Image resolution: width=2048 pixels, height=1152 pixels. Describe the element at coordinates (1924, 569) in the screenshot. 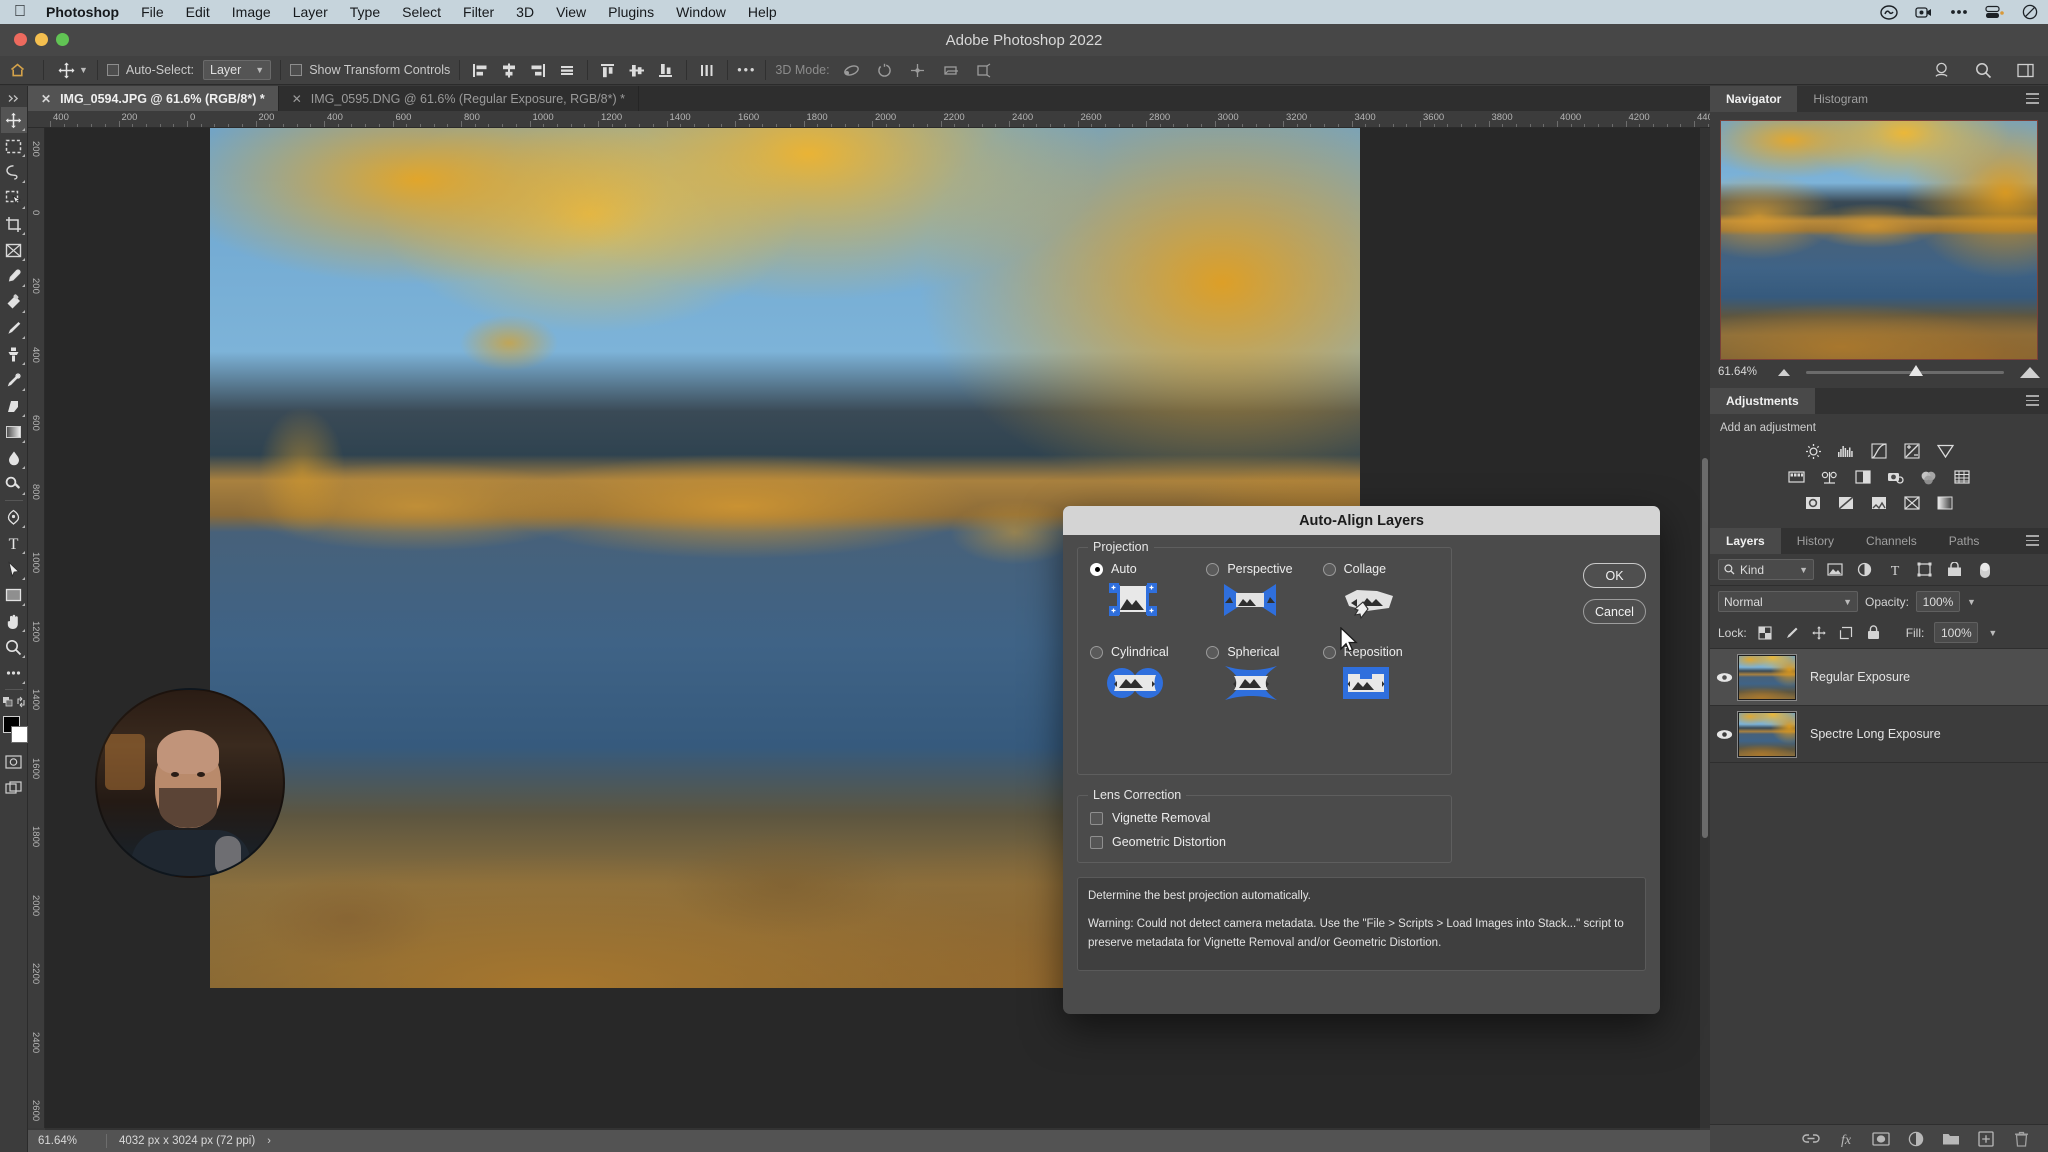

I see `filter-shape-icon` at that location.